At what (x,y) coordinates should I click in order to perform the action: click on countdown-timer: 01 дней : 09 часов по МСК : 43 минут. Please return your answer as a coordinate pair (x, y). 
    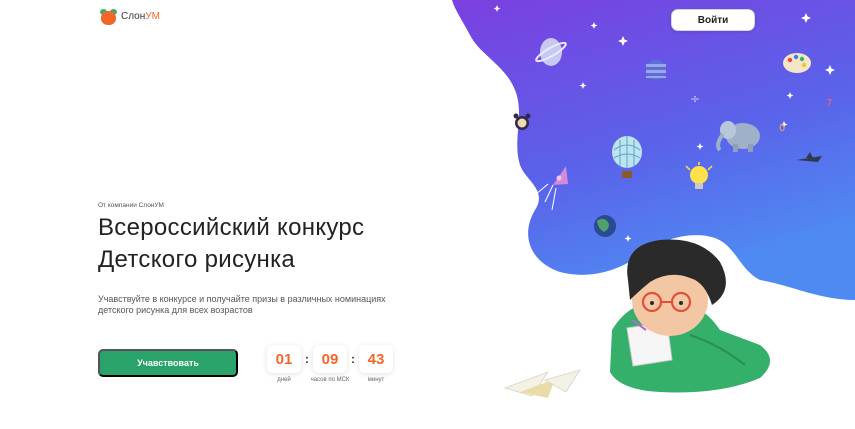
    Looking at the image, I should click on (330, 364).